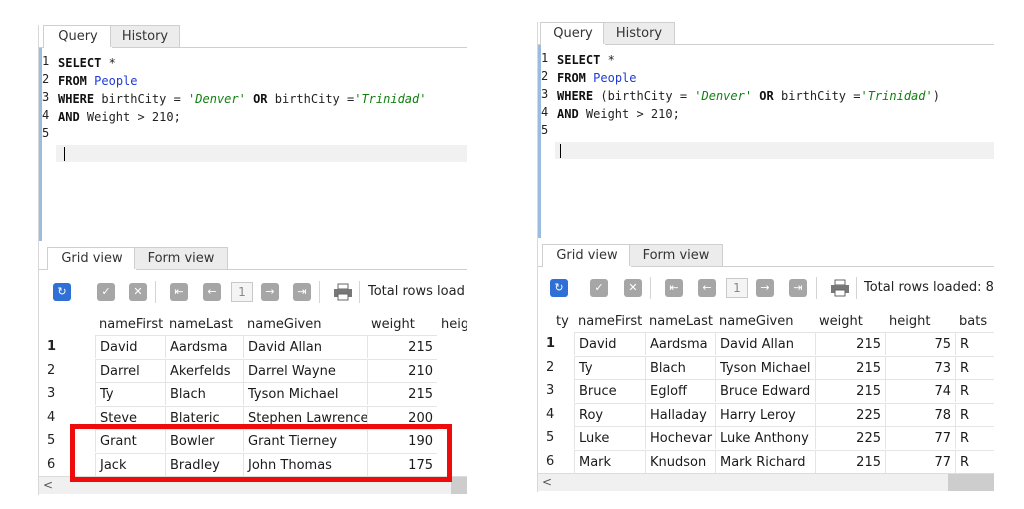 This screenshot has width=1024, height=509. What do you see at coordinates (609, 414) in the screenshot?
I see `table-cell-first: Roy` at bounding box center [609, 414].